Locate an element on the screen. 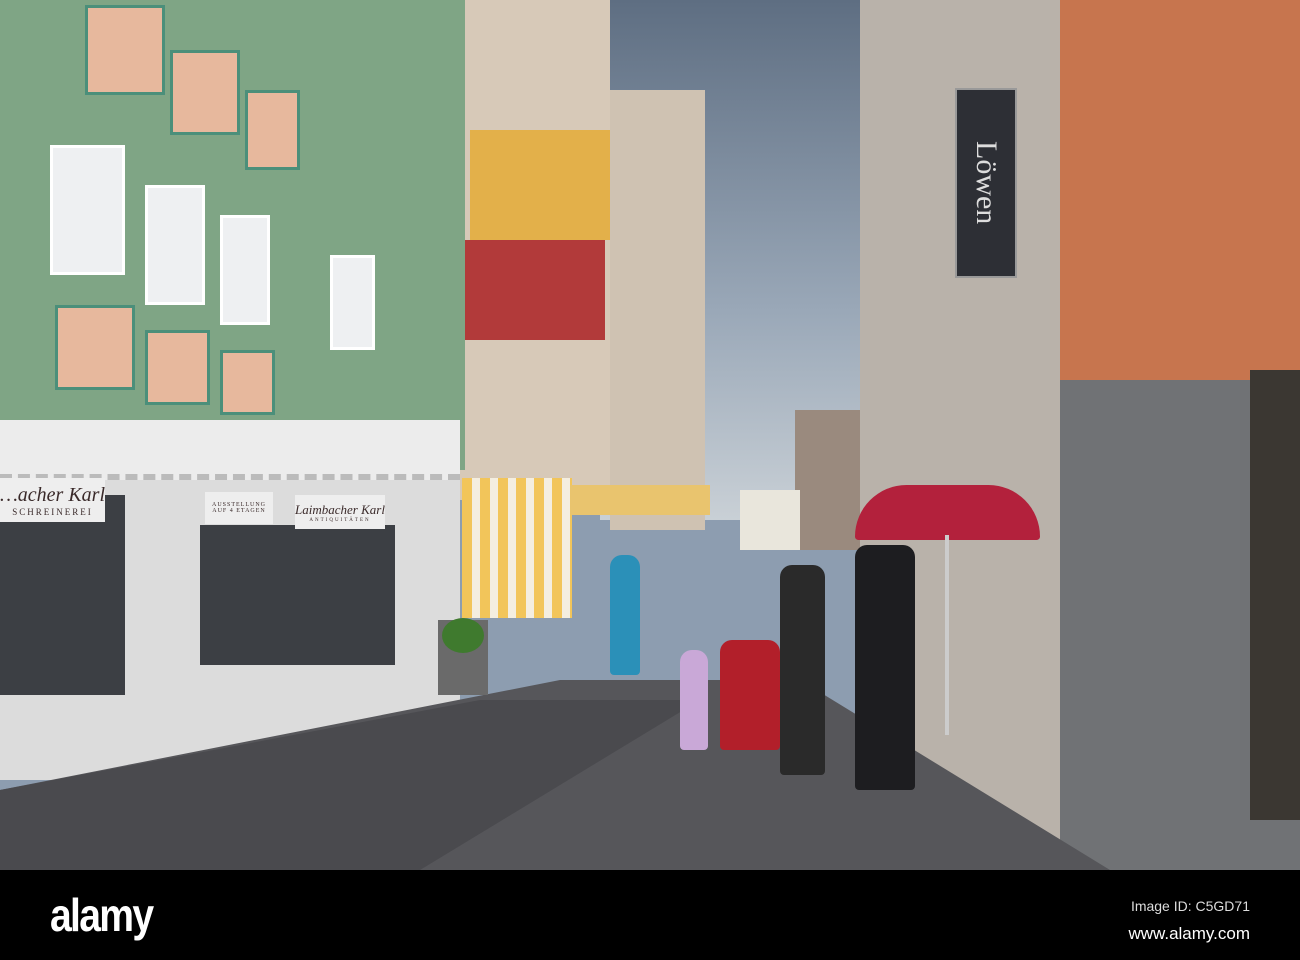 This screenshot has width=1300, height=960. awning is located at coordinates (230, 450).